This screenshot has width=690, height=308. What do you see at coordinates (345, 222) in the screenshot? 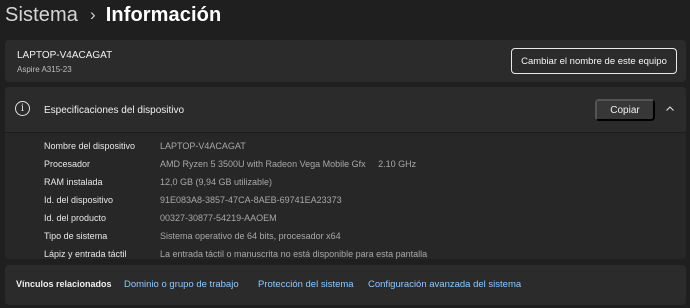
I see `spec-row: Id. del producto 00327-30877-54219-AAOEM` at bounding box center [345, 222].